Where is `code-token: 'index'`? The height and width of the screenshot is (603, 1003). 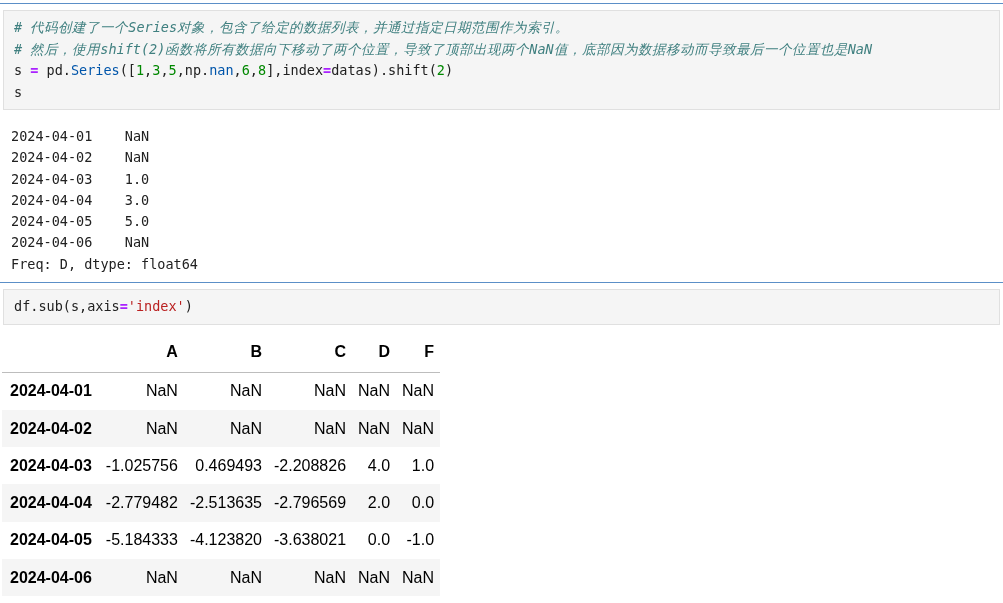
code-token: 'index' is located at coordinates (156, 306).